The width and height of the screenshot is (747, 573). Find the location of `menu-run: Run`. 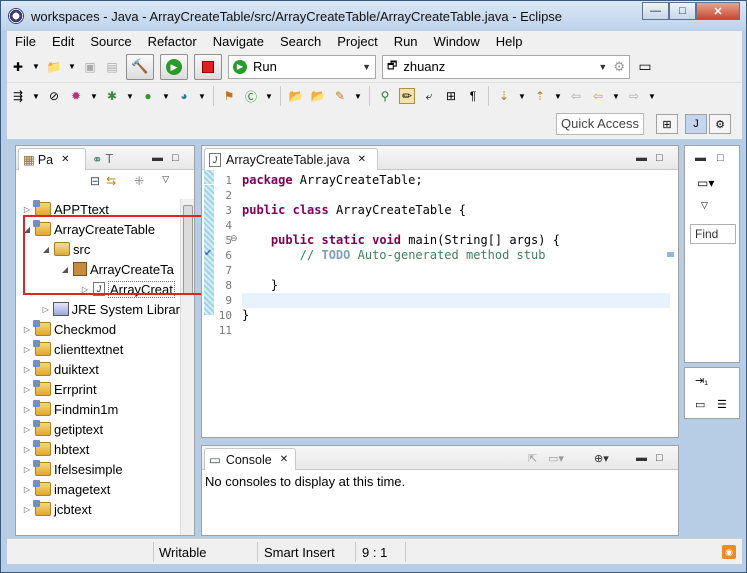

menu-run: Run is located at coordinates (406, 41).